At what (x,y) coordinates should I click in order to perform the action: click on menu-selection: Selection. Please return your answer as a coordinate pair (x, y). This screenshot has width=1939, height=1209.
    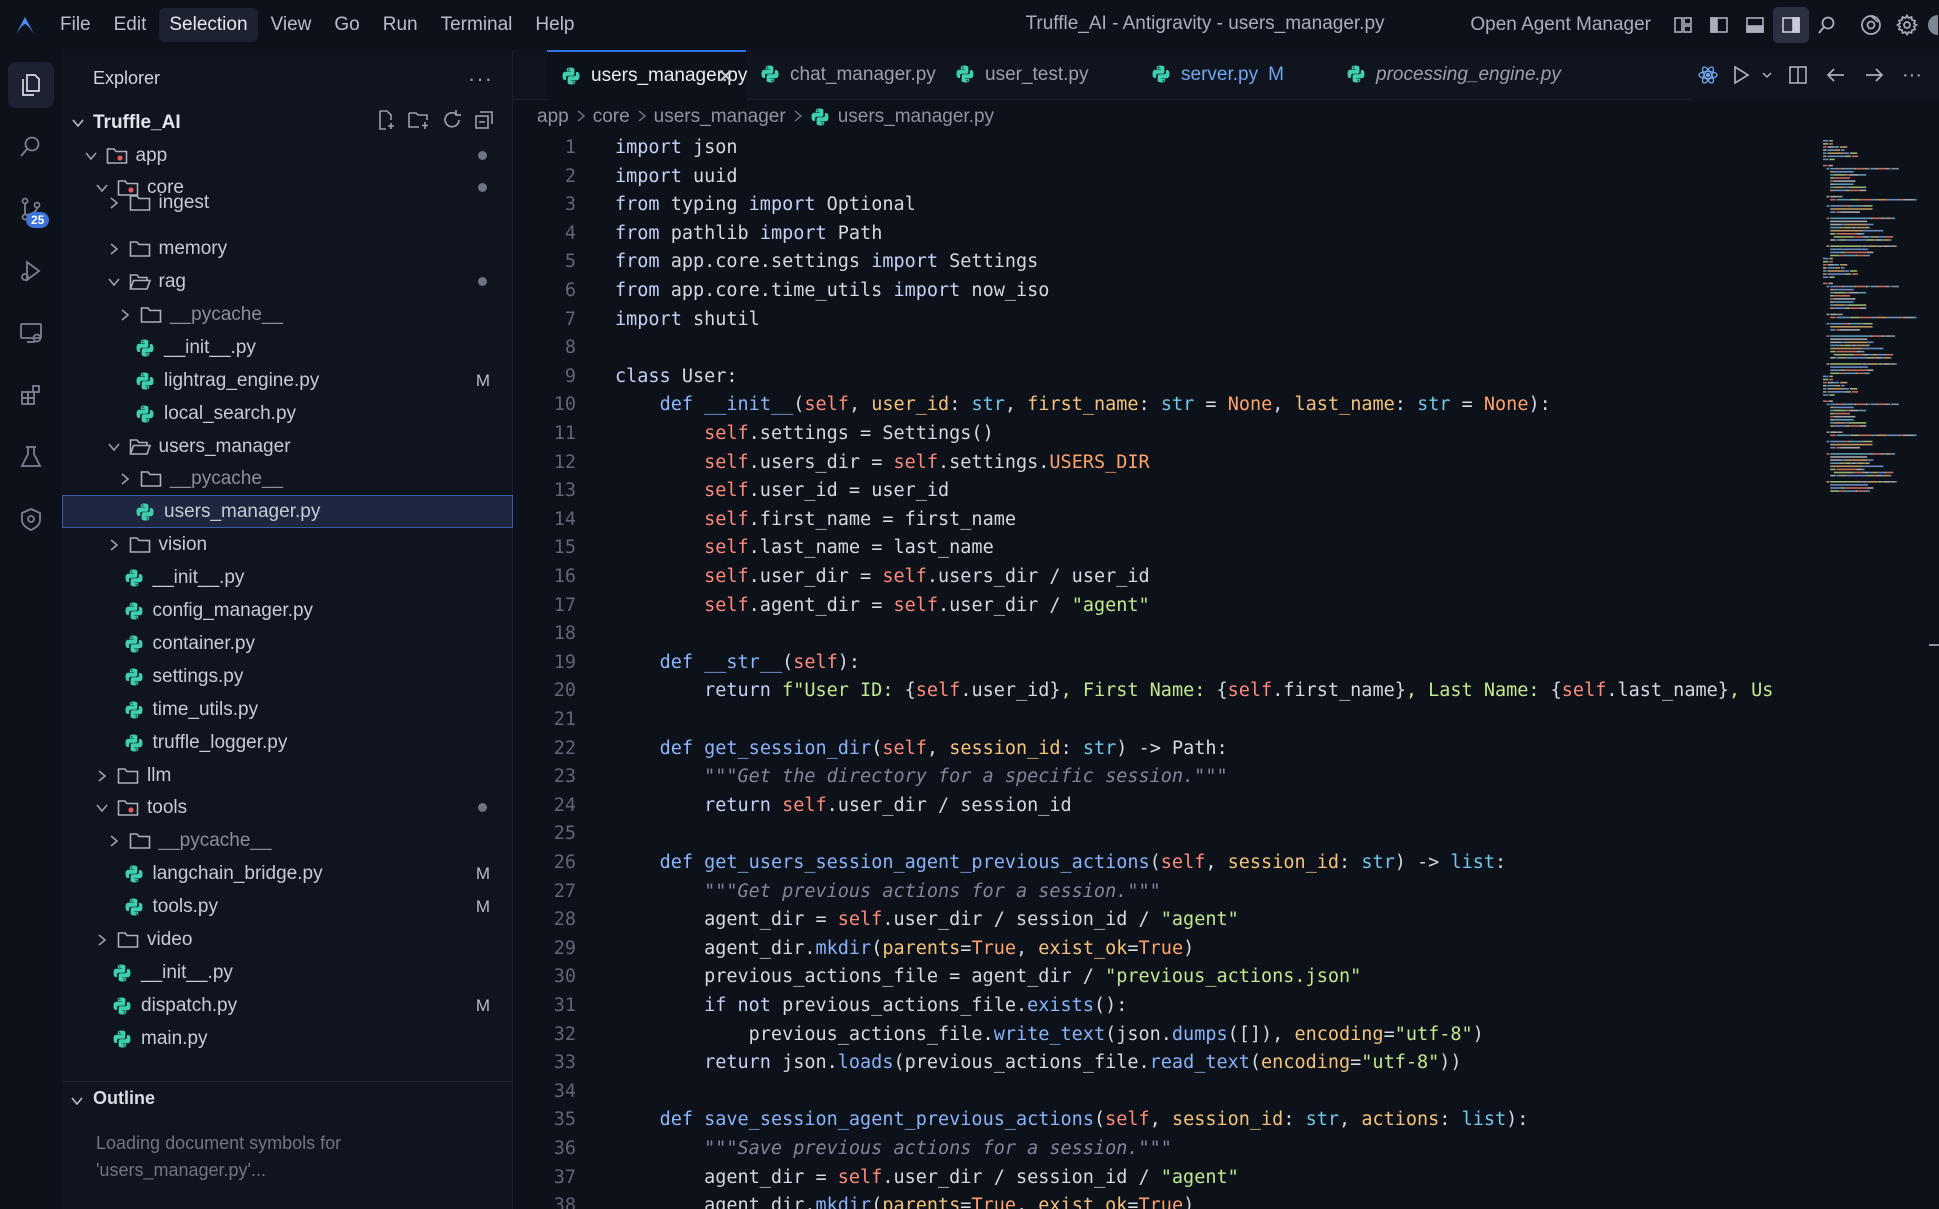
    Looking at the image, I should click on (208, 25).